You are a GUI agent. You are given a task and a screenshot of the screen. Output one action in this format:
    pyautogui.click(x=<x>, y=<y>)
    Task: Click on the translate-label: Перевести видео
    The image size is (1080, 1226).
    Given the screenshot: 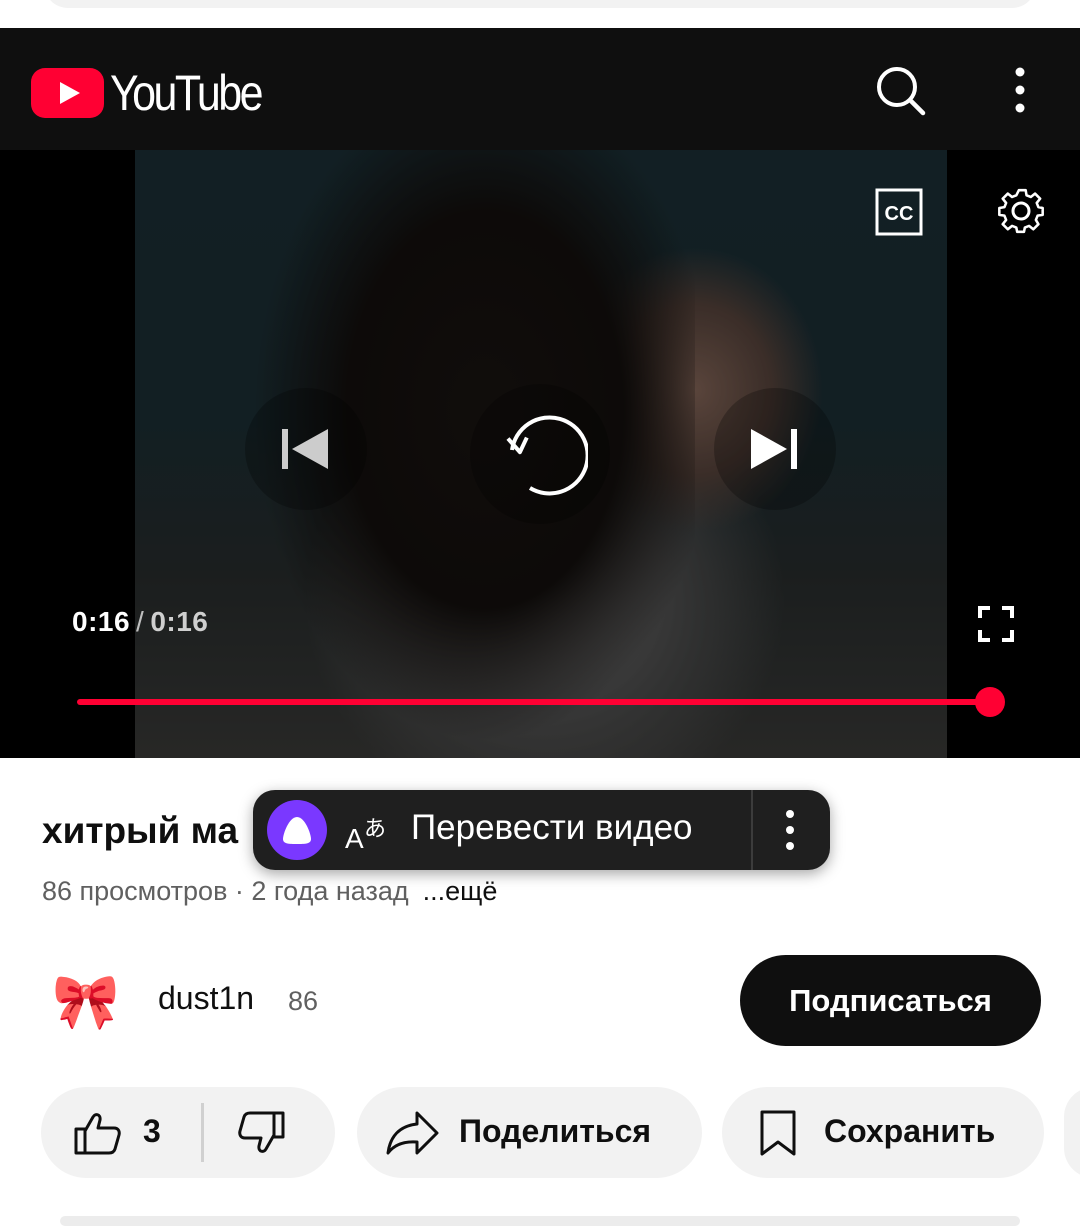 What is the action you would take?
    pyautogui.click(x=552, y=827)
    